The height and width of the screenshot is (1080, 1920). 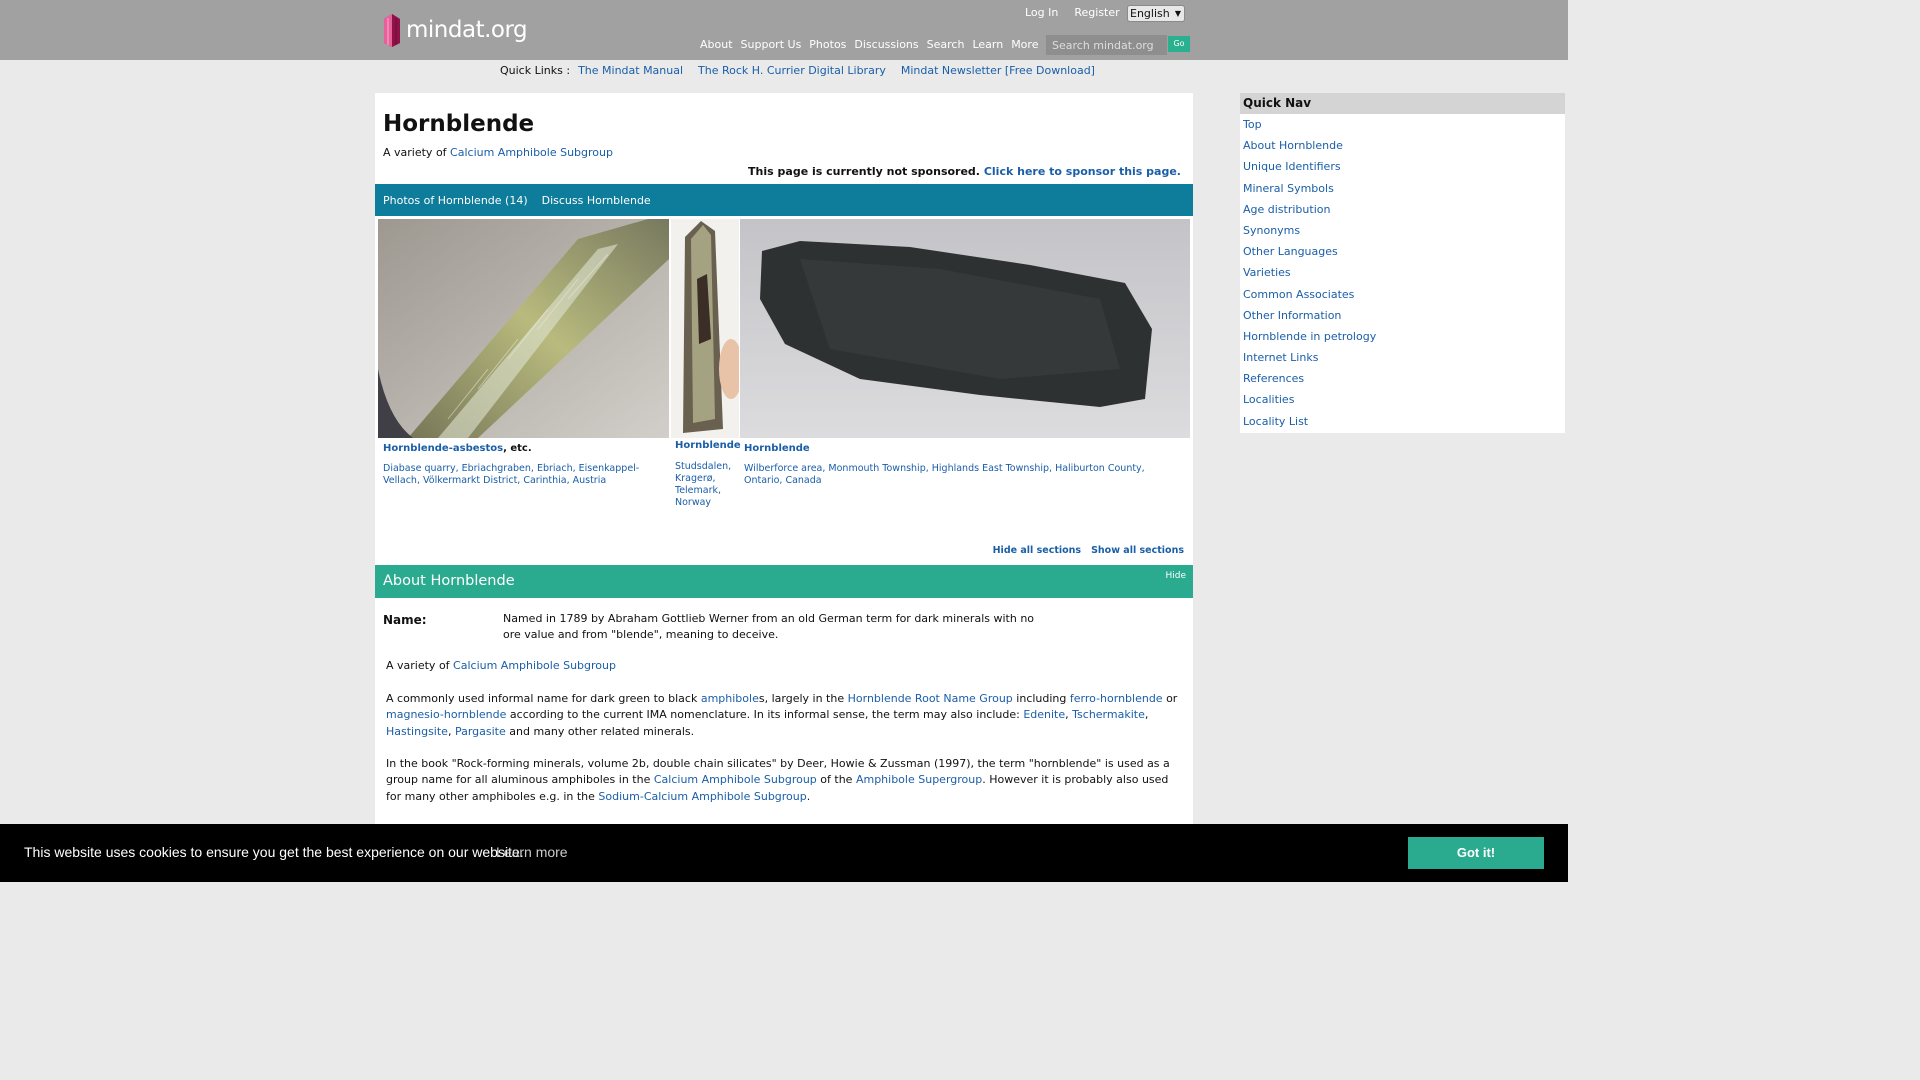 What do you see at coordinates (1041, 698) in the screenshot?
I see `text: including` at bounding box center [1041, 698].